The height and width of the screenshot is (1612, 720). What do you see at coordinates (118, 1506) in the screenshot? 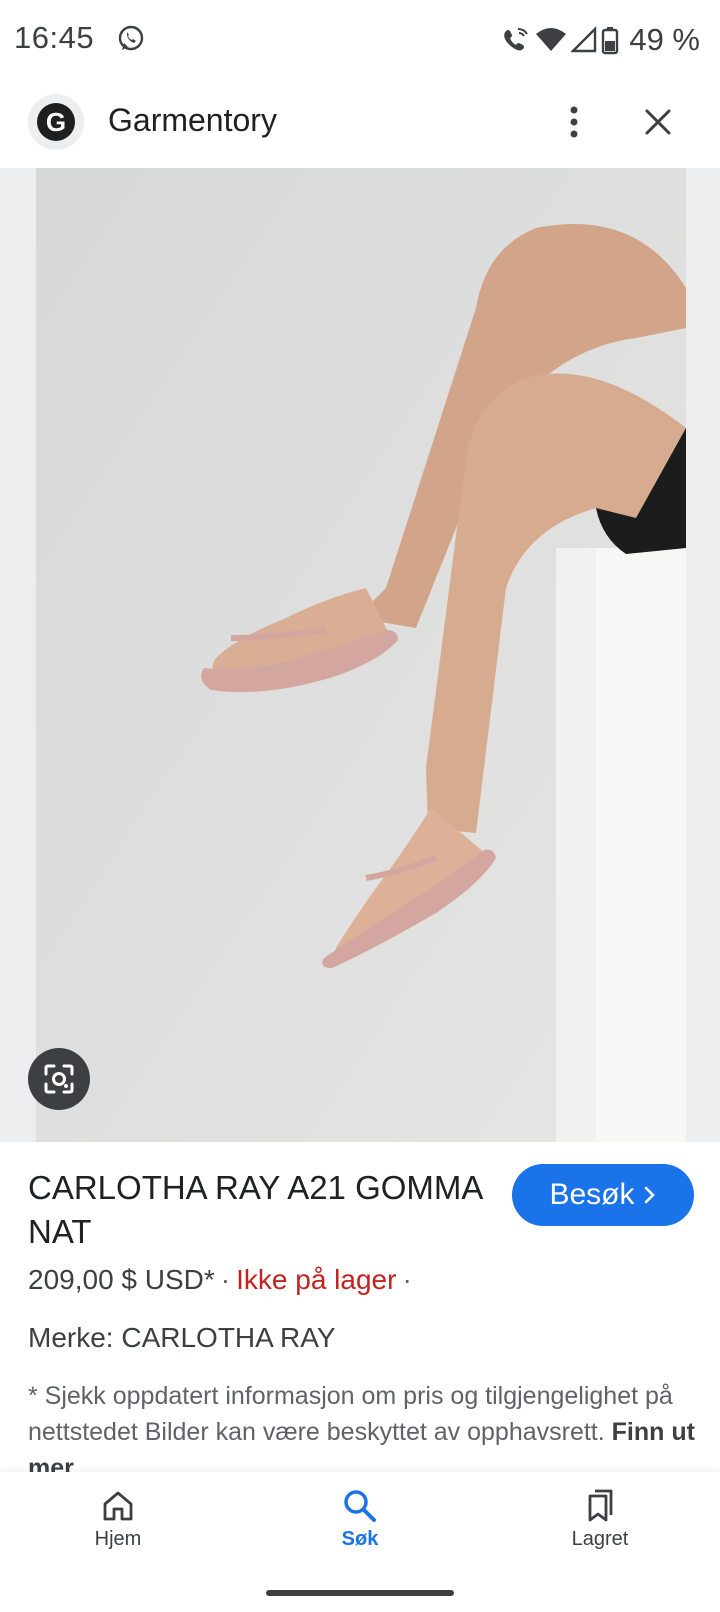
I see `home-icon` at bounding box center [118, 1506].